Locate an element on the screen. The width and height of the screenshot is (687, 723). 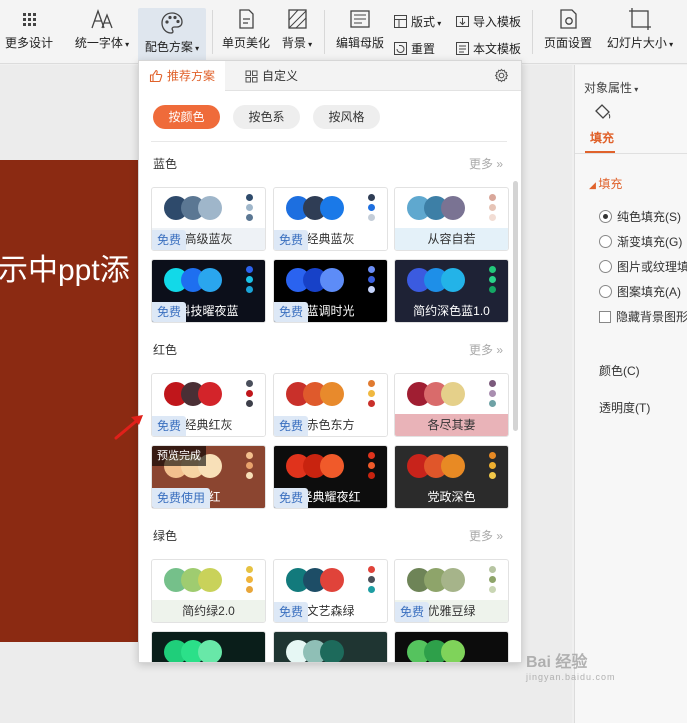
single-page-beautify-label: 单页美化 is located at coordinates (245, 43).